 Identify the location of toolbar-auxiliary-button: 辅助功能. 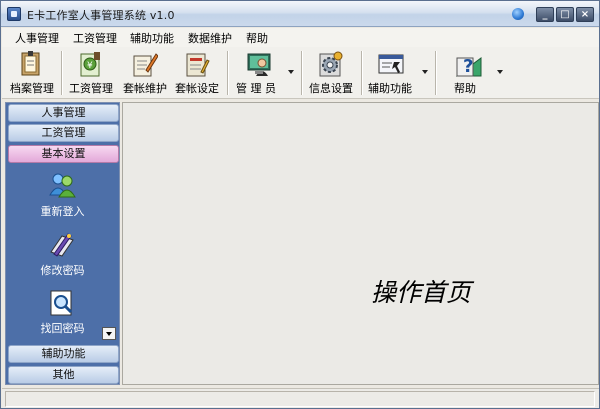
(398, 73).